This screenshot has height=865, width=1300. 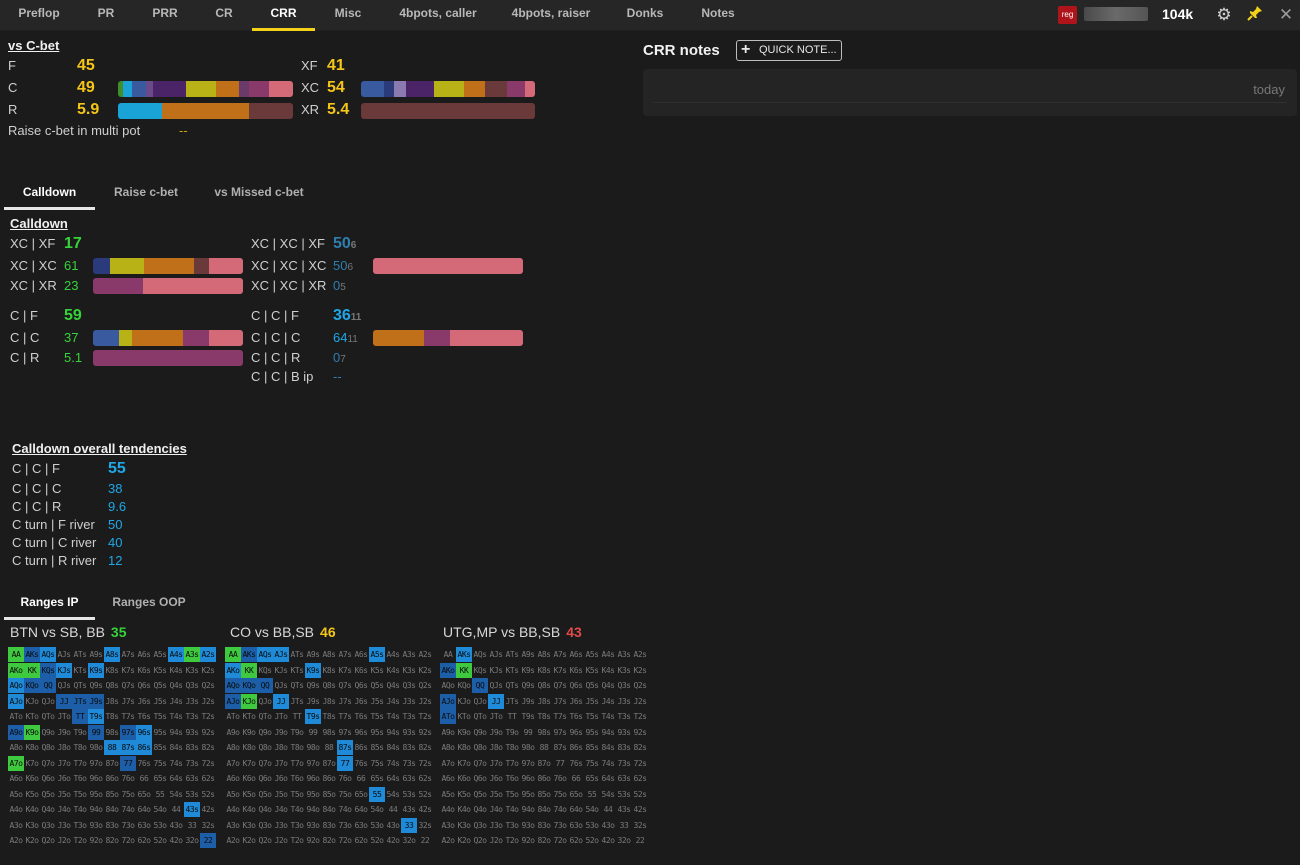 What do you see at coordinates (176, 685) in the screenshot?
I see `range-cell-Q4s: Q4s` at bounding box center [176, 685].